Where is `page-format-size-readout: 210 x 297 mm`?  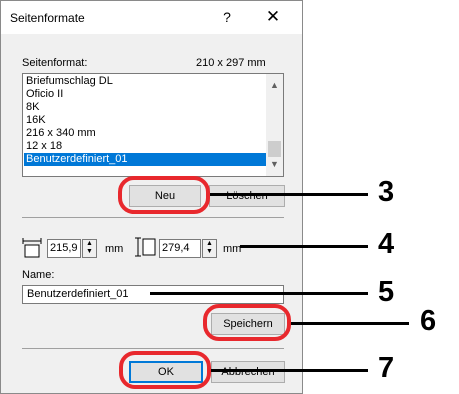
page-format-size-readout: 210 x 297 mm is located at coordinates (231, 63).